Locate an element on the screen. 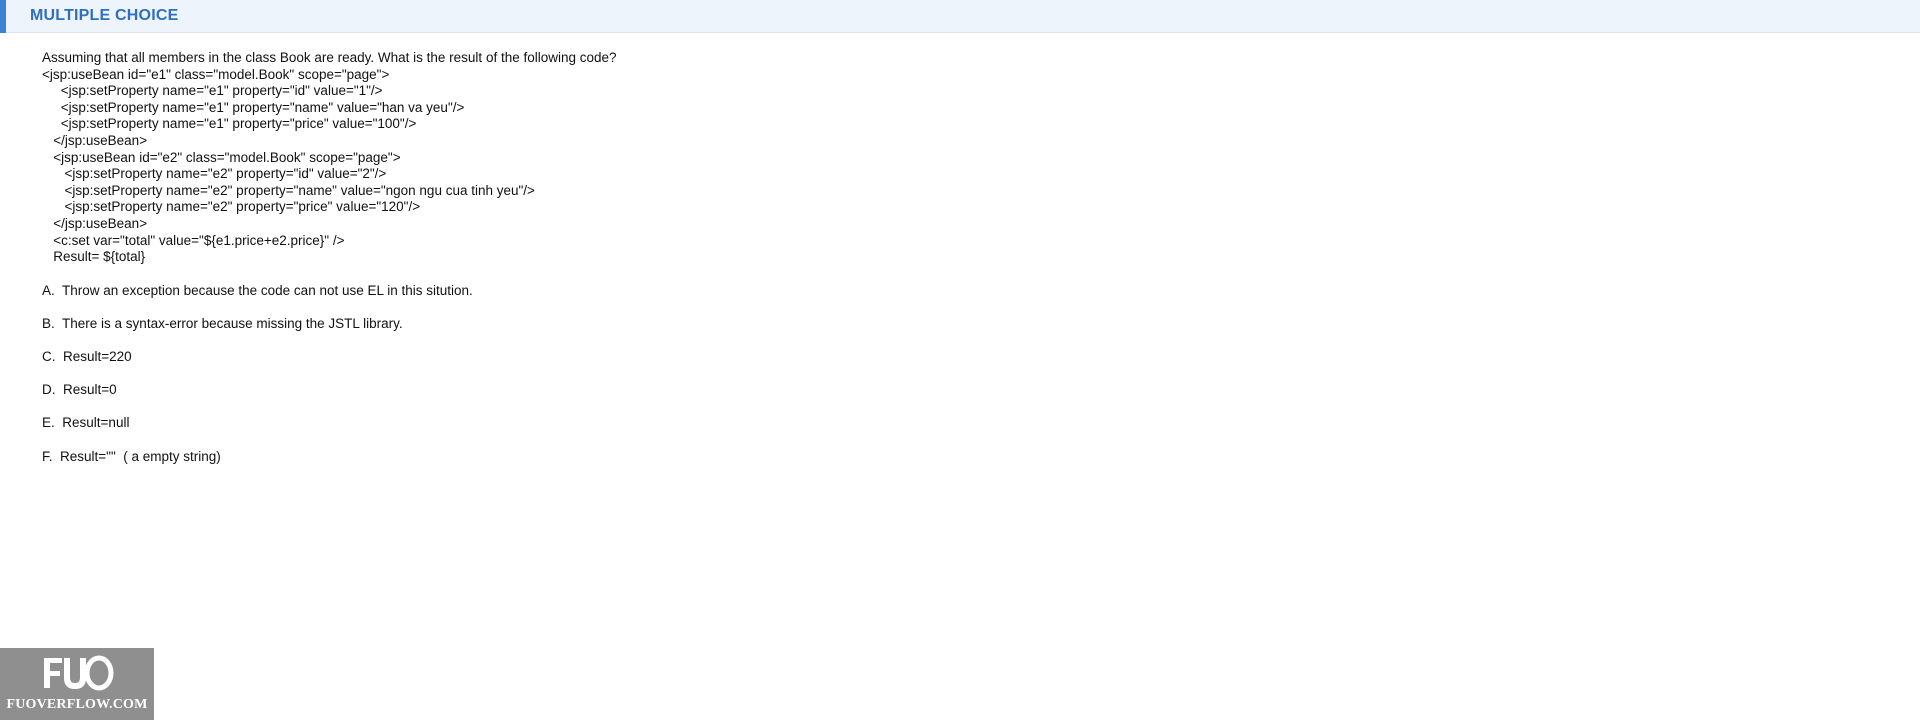  option-letter: C. is located at coordinates (49, 357).